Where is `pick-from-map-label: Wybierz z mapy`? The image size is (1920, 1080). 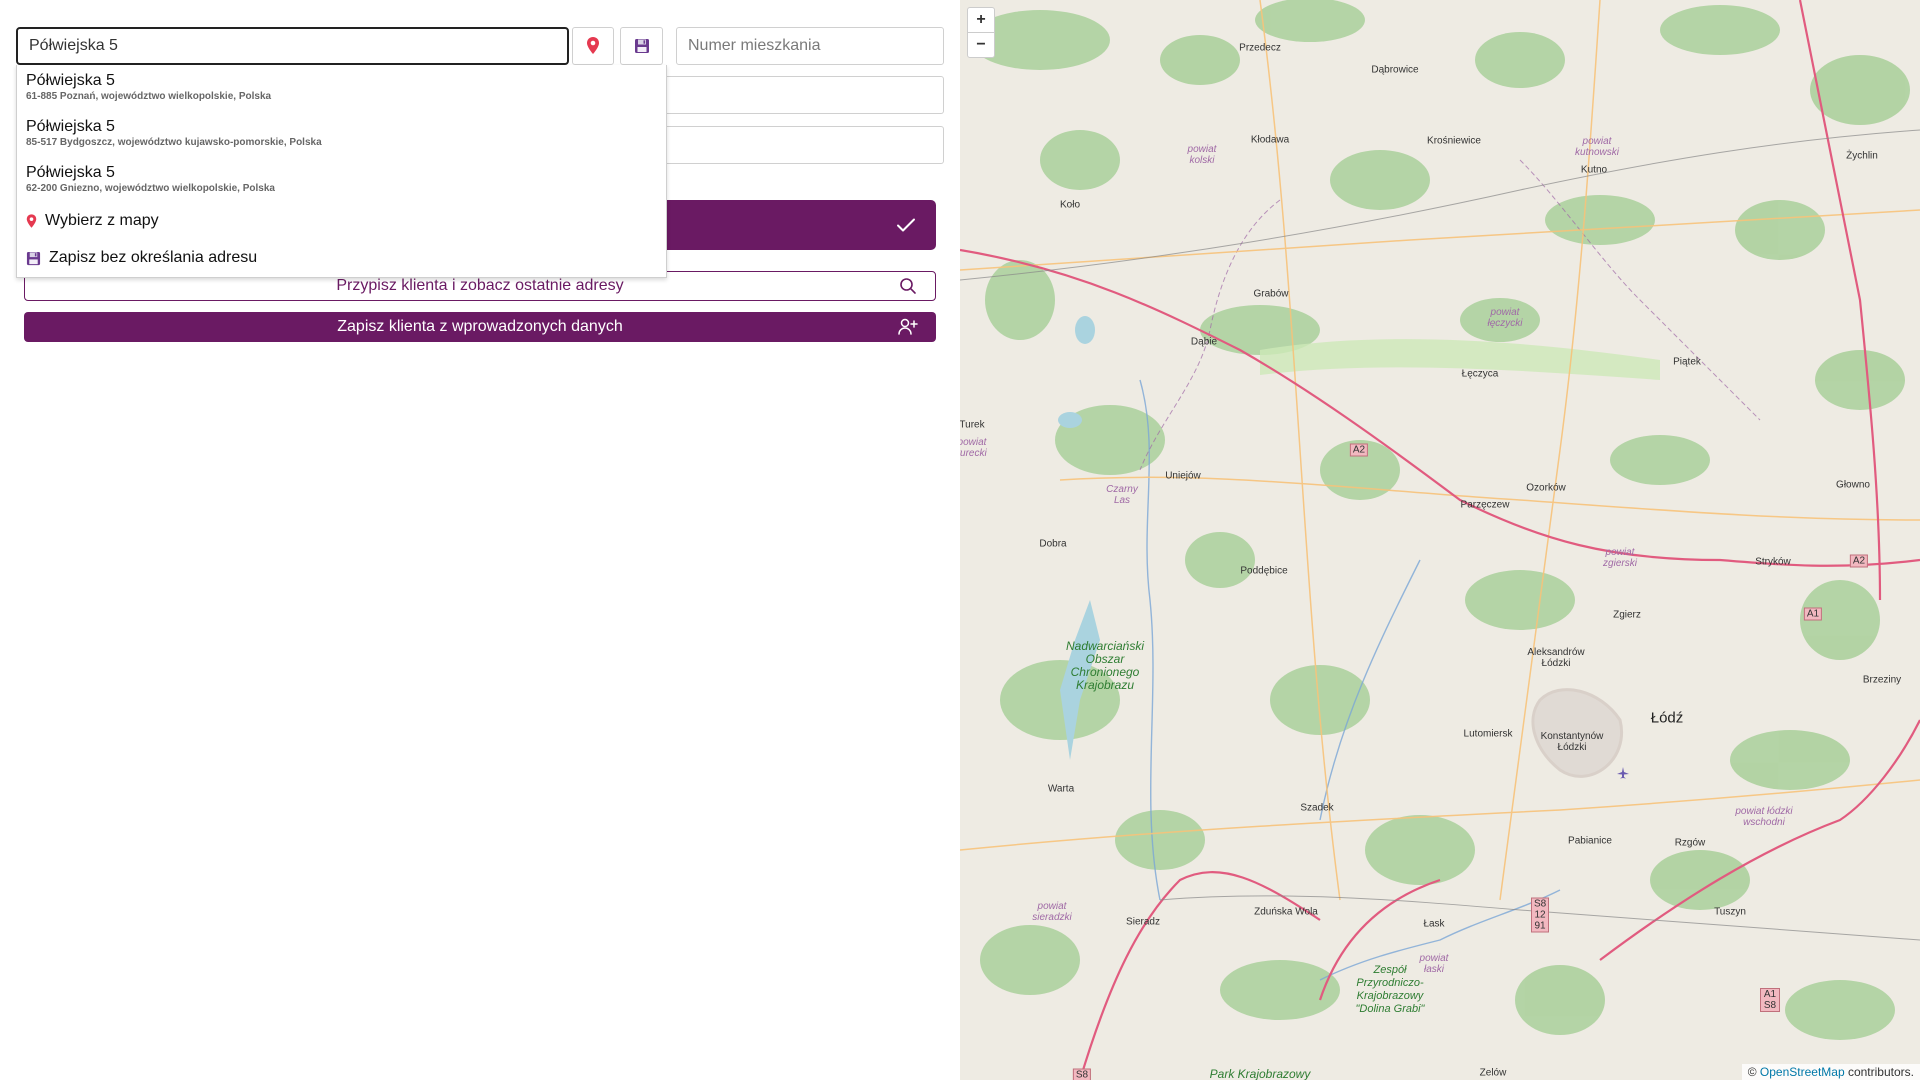
pick-from-map-label: Wybierz z mapy is located at coordinates (102, 220).